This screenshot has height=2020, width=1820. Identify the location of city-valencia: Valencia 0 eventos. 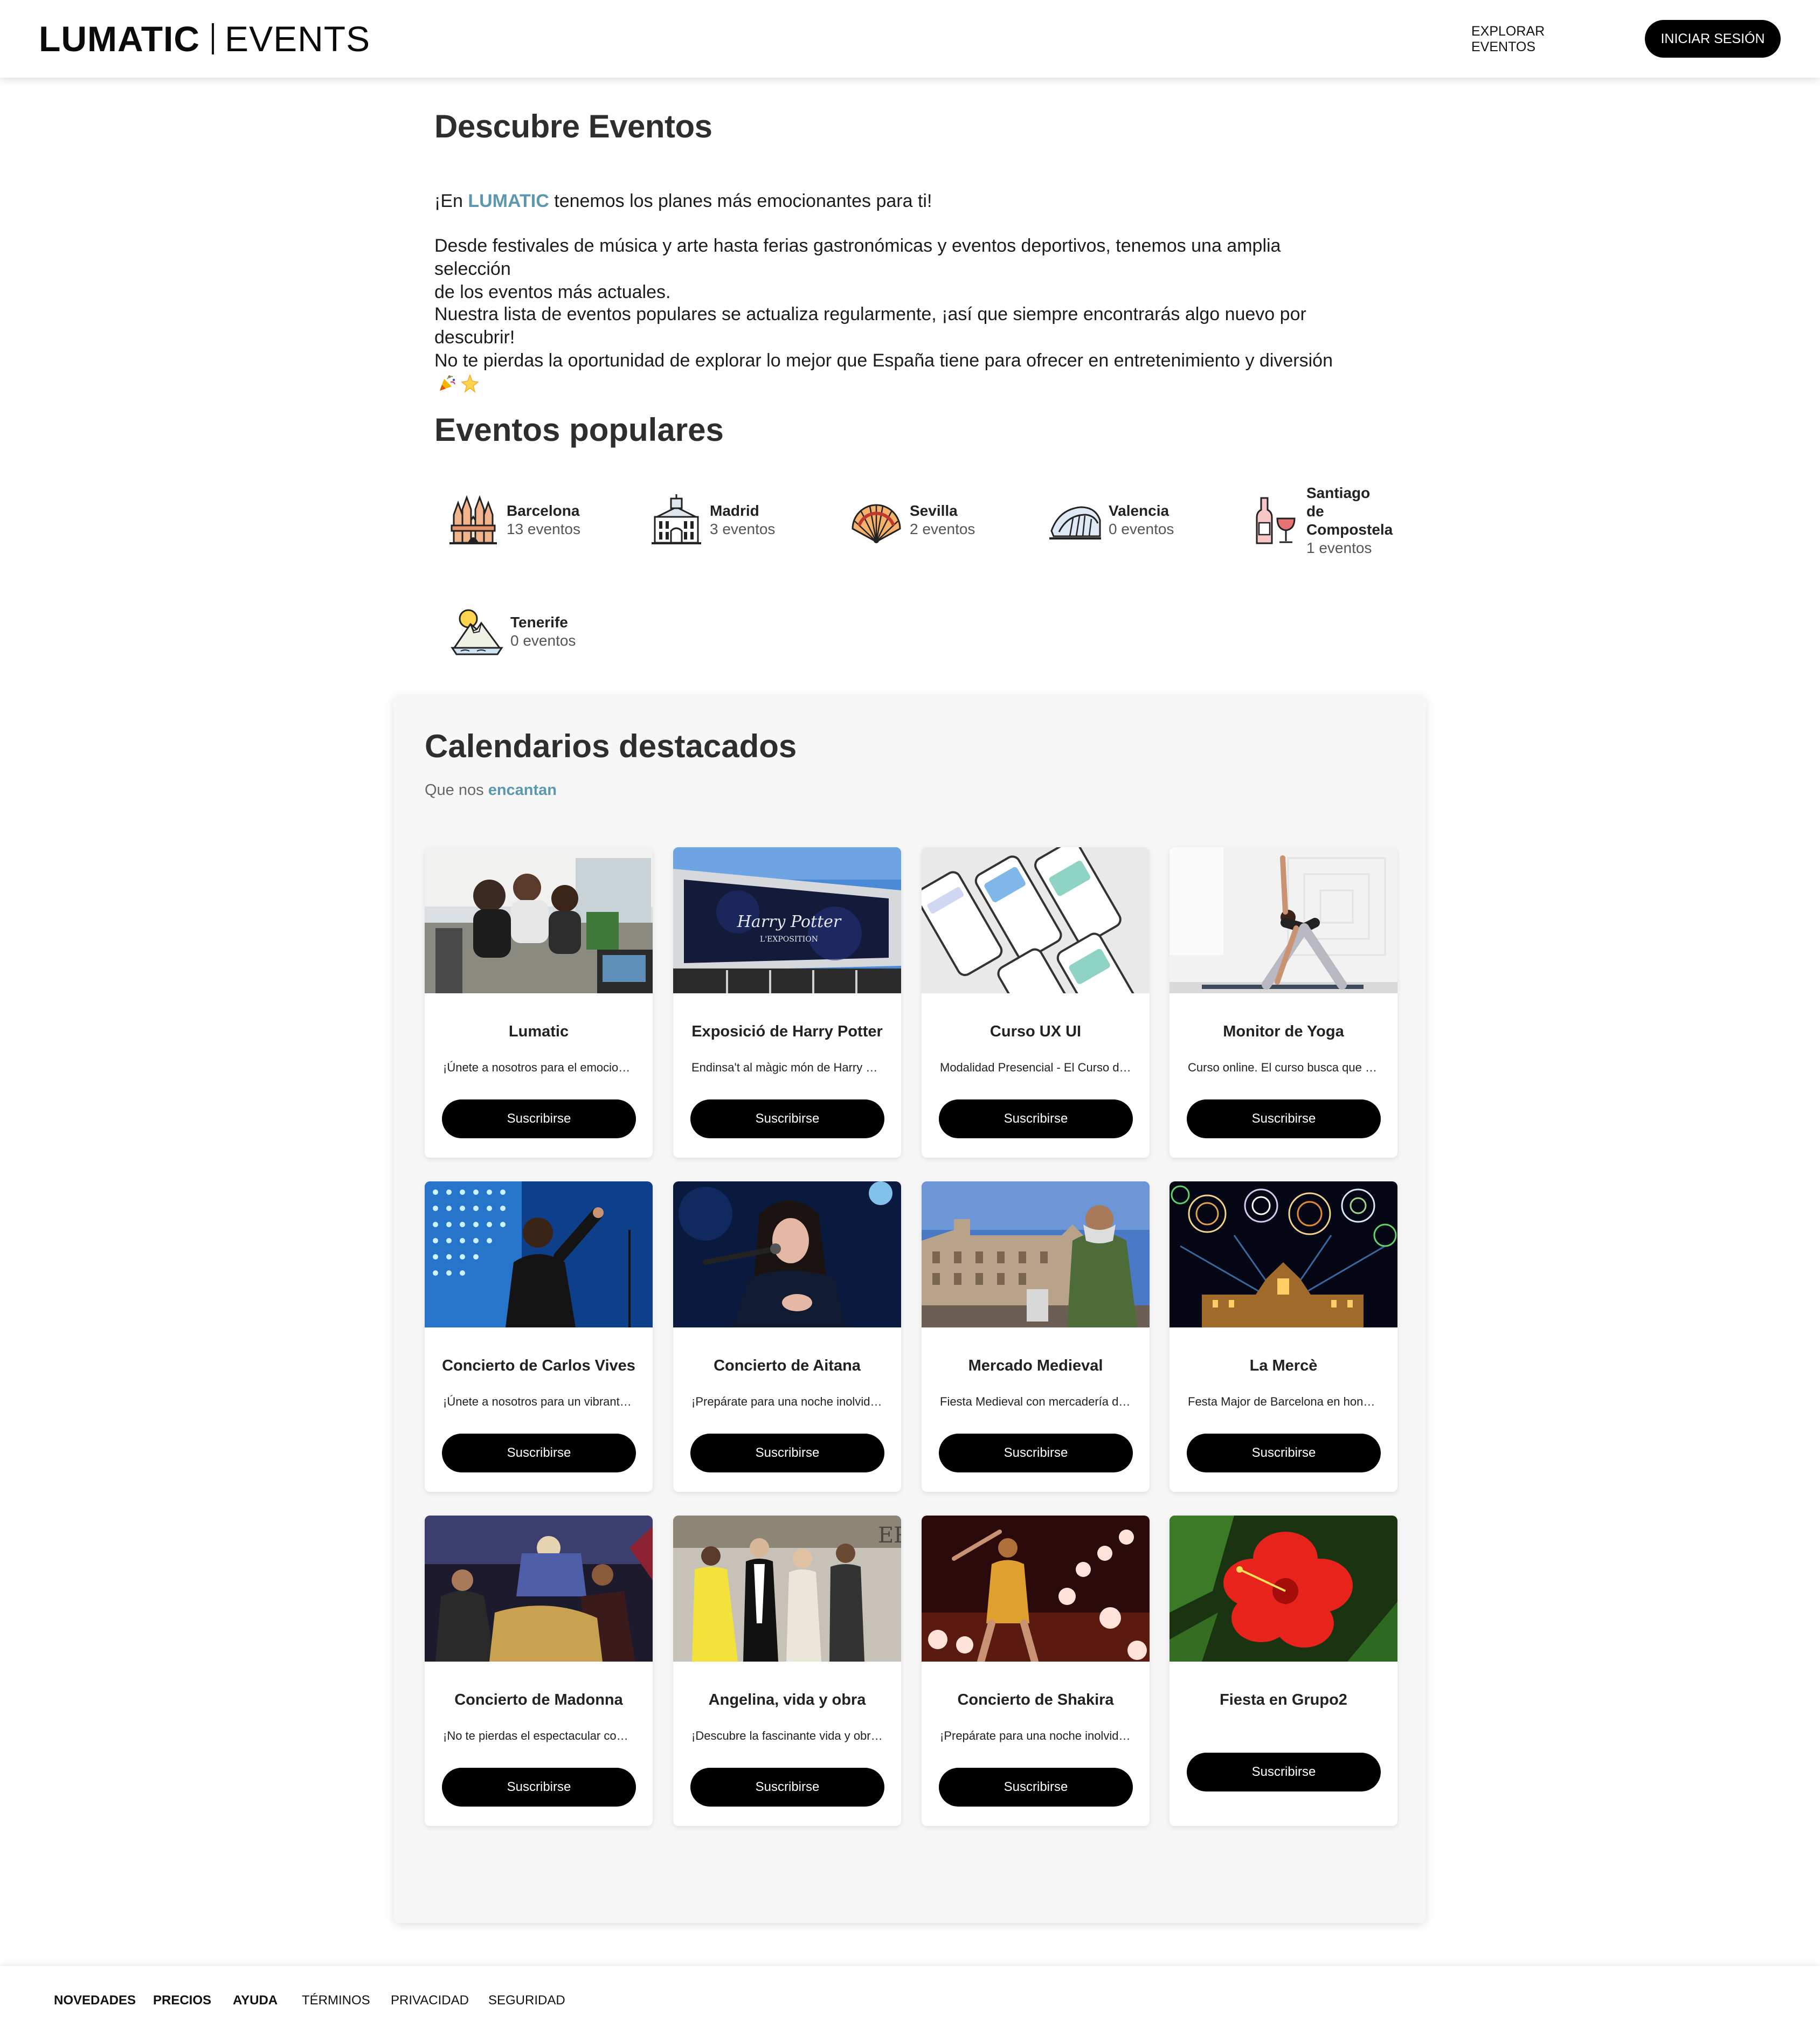
(1111, 520).